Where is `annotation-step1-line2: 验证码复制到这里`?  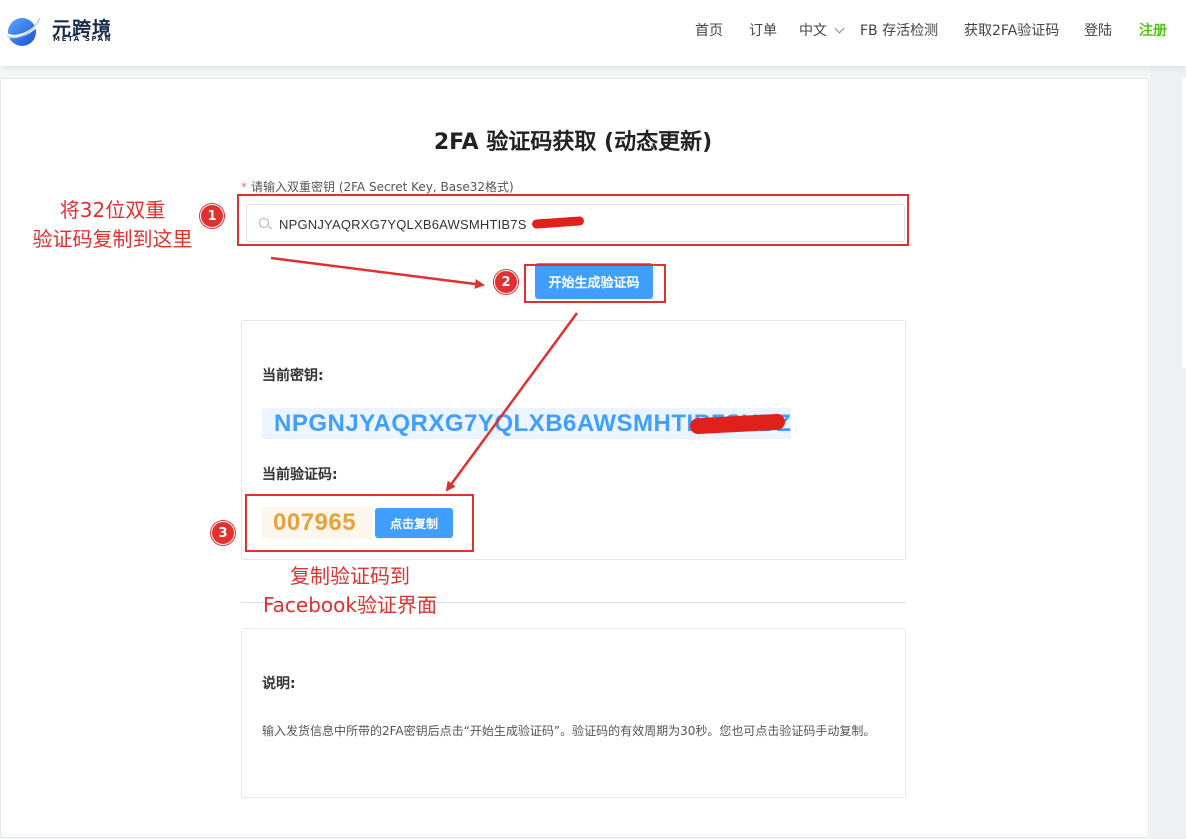 annotation-step1-line2: 验证码复制到这里 is located at coordinates (112, 239).